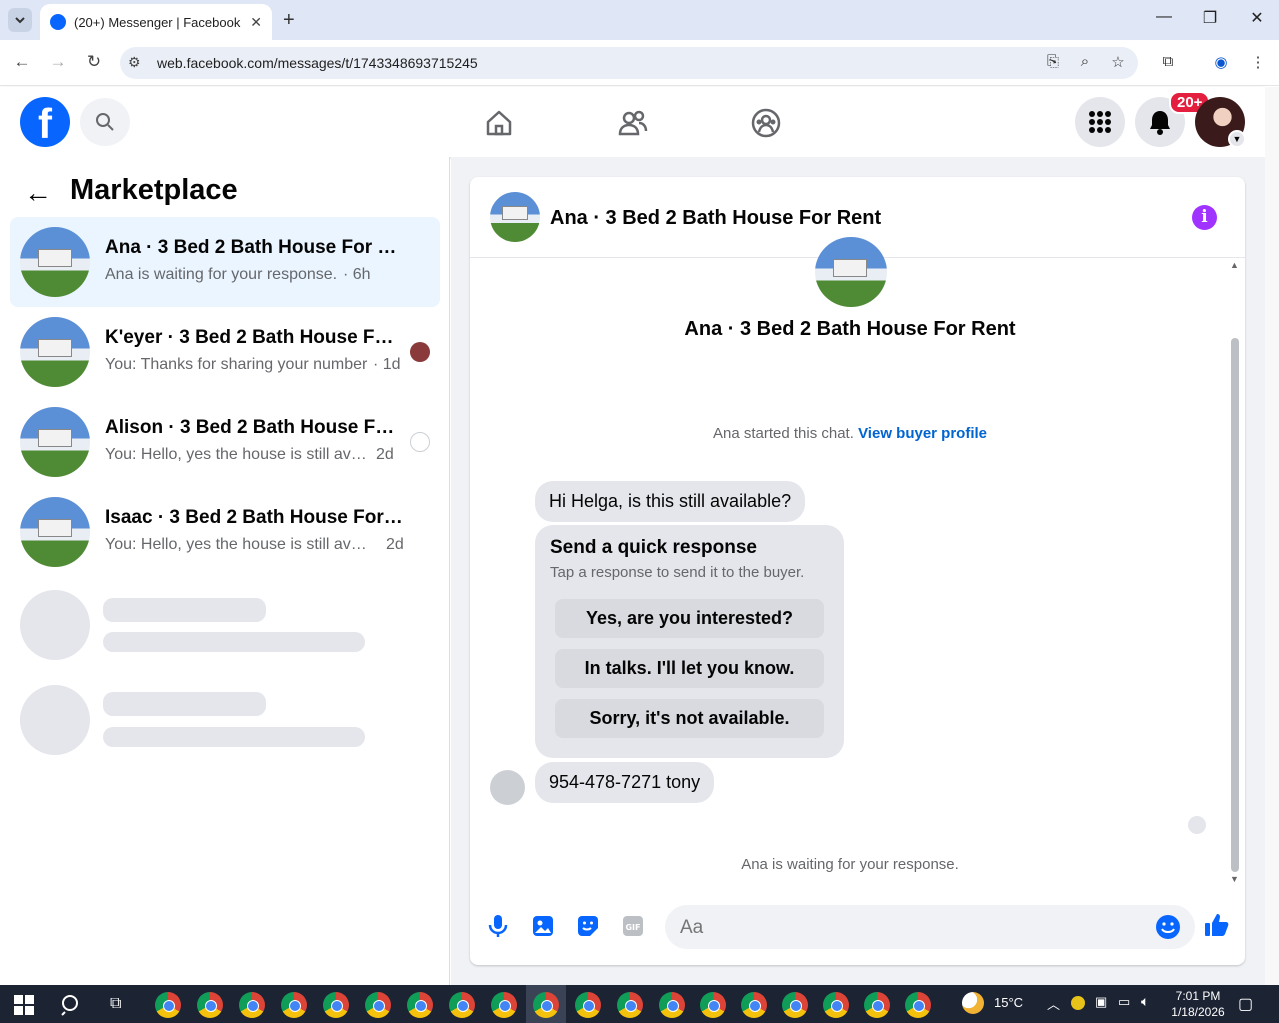  Describe the element at coordinates (1272, 536) in the screenshot. I see `page-scrollbar` at that location.